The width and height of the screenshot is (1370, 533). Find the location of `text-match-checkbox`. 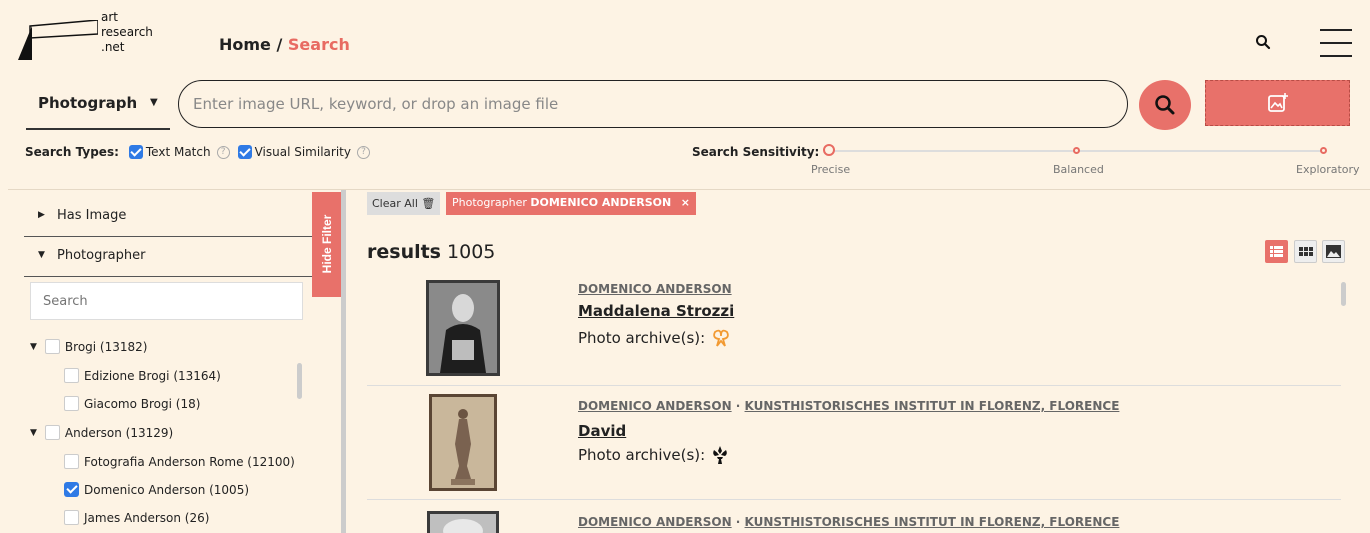

text-match-checkbox is located at coordinates (135, 152).